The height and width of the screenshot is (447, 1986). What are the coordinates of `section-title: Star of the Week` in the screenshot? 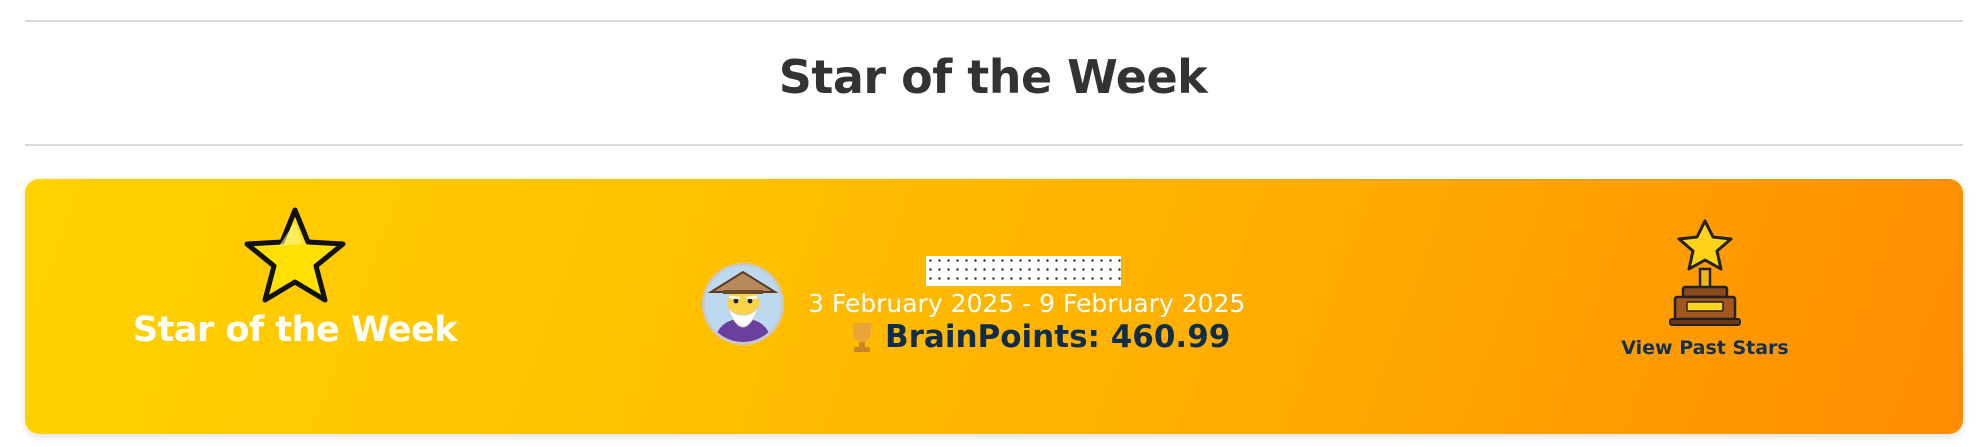 It's located at (993, 77).